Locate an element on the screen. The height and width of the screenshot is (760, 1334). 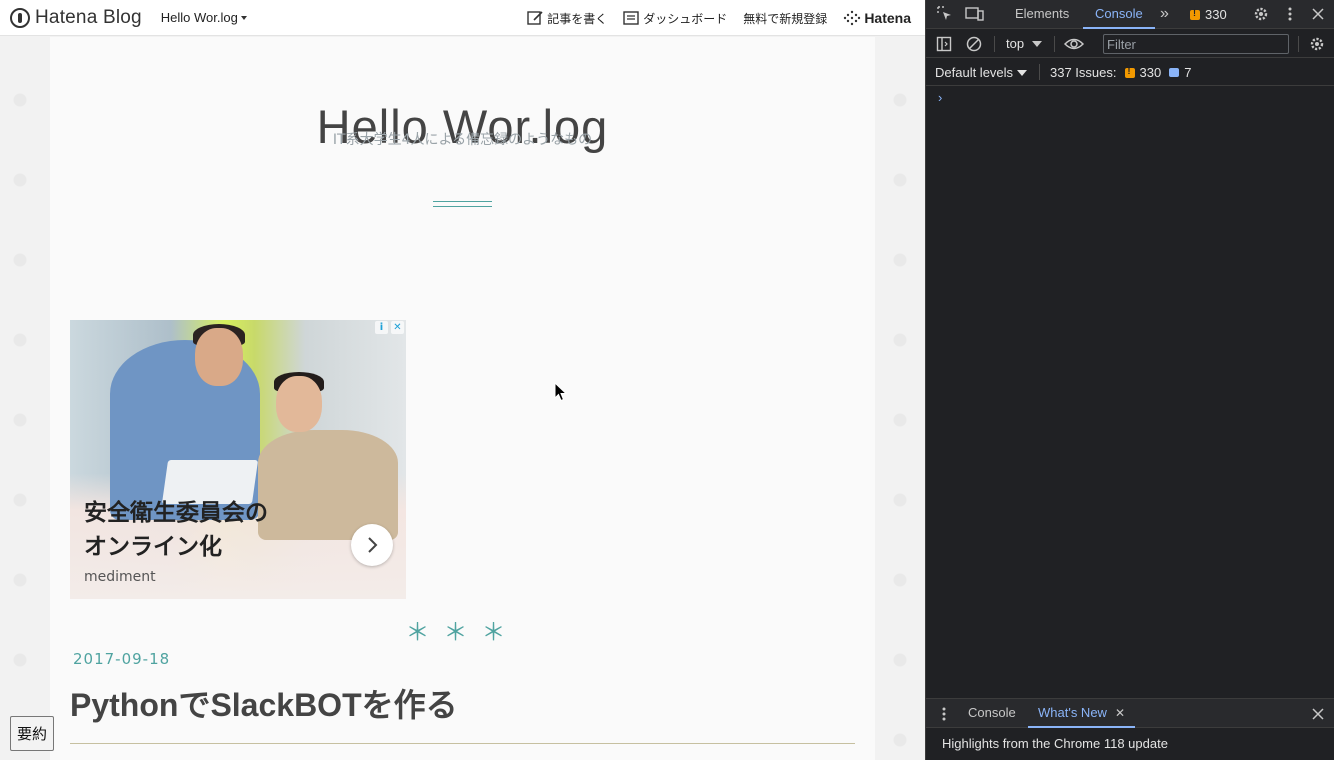
context-selector-label: top is located at coordinates (1015, 43).